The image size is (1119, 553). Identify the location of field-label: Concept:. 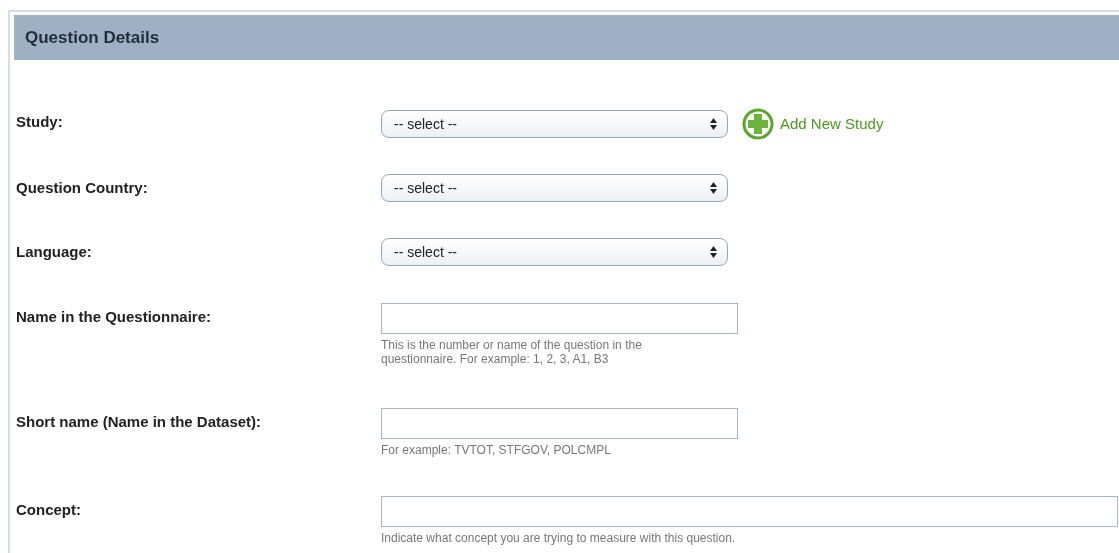
(48, 510).